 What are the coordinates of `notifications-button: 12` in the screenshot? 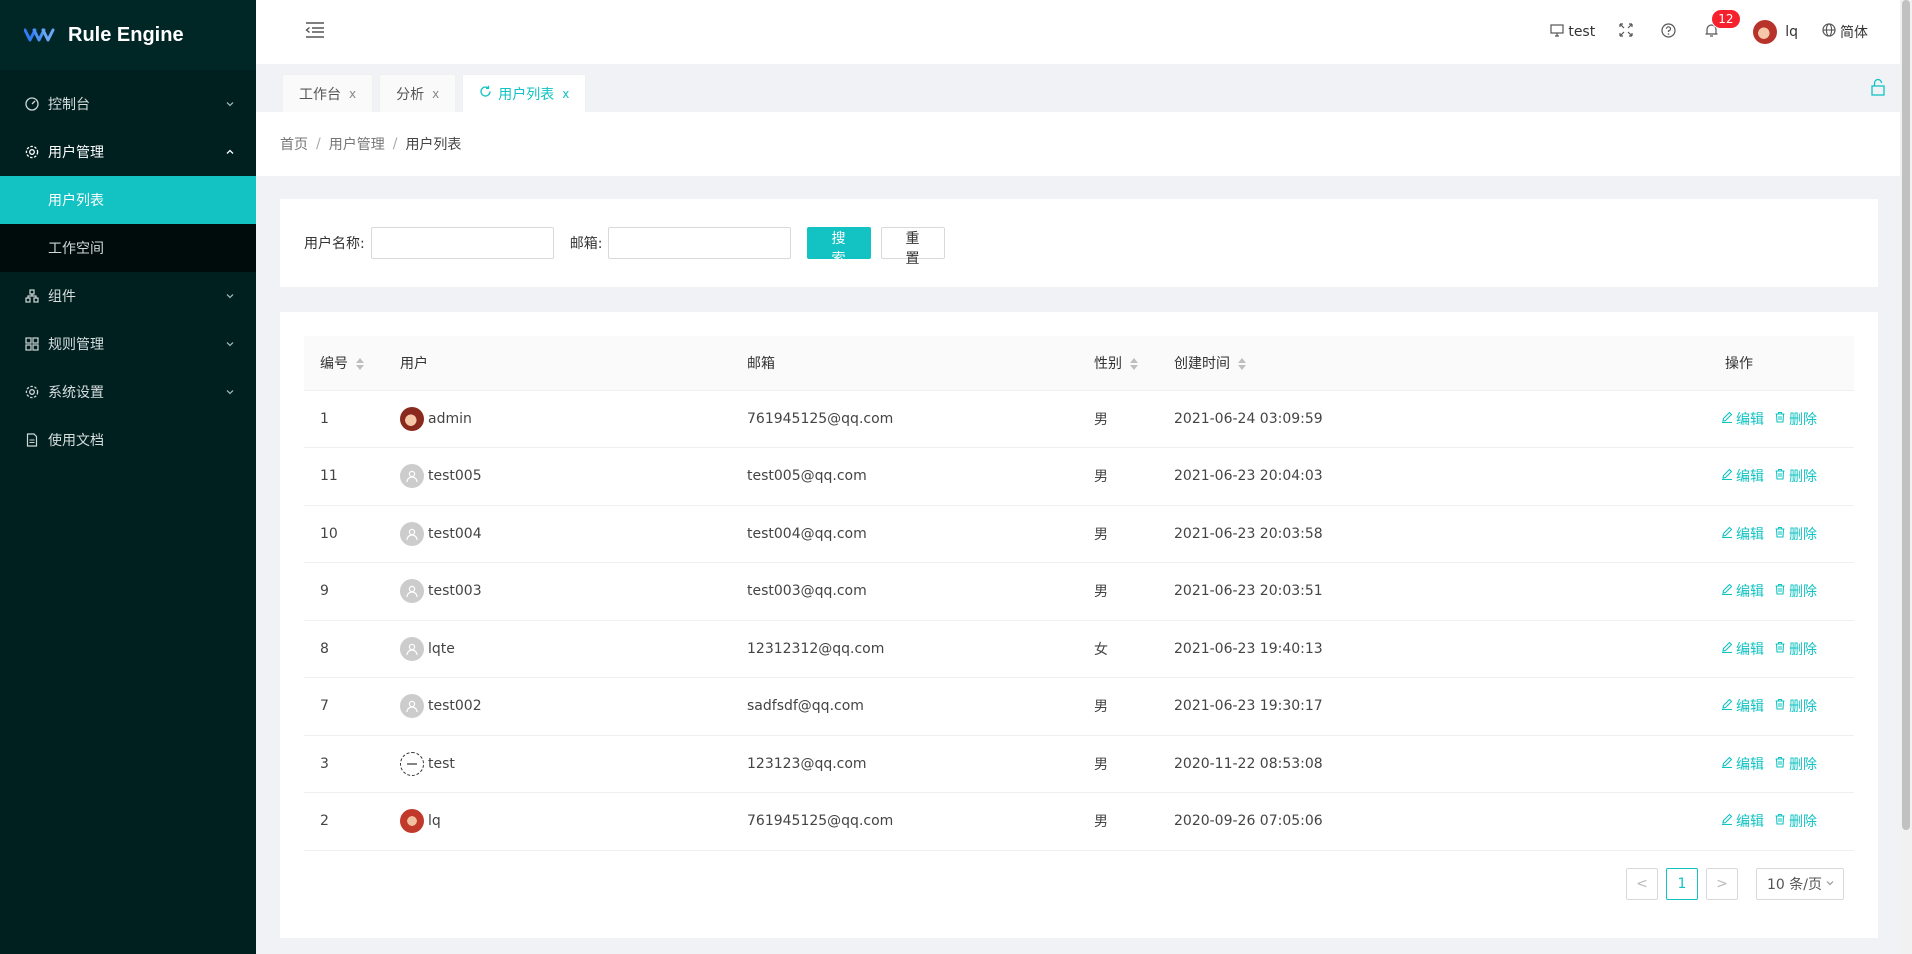 It's located at (1716, 32).